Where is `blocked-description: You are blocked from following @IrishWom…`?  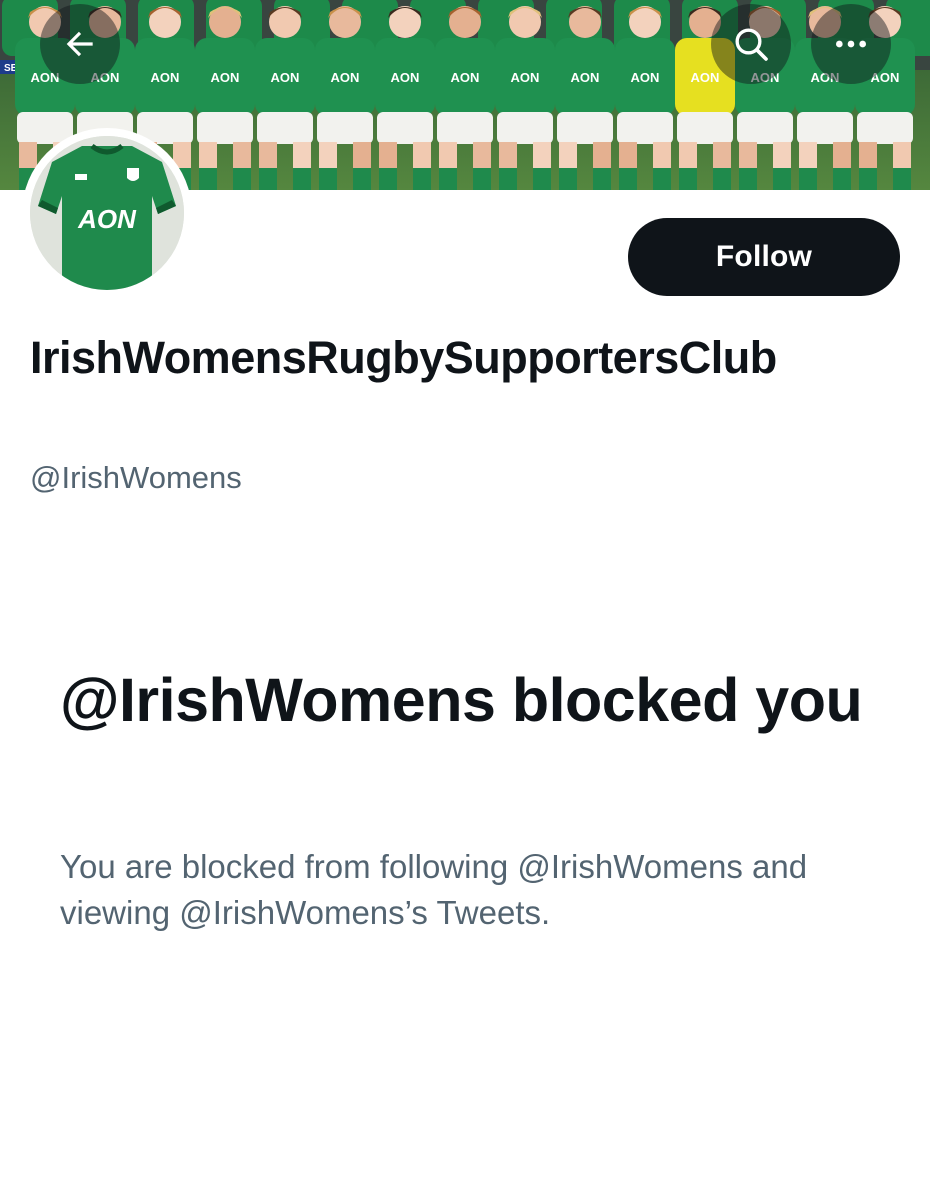 blocked-description: You are blocked from following @IrishWom… is located at coordinates (434, 889).